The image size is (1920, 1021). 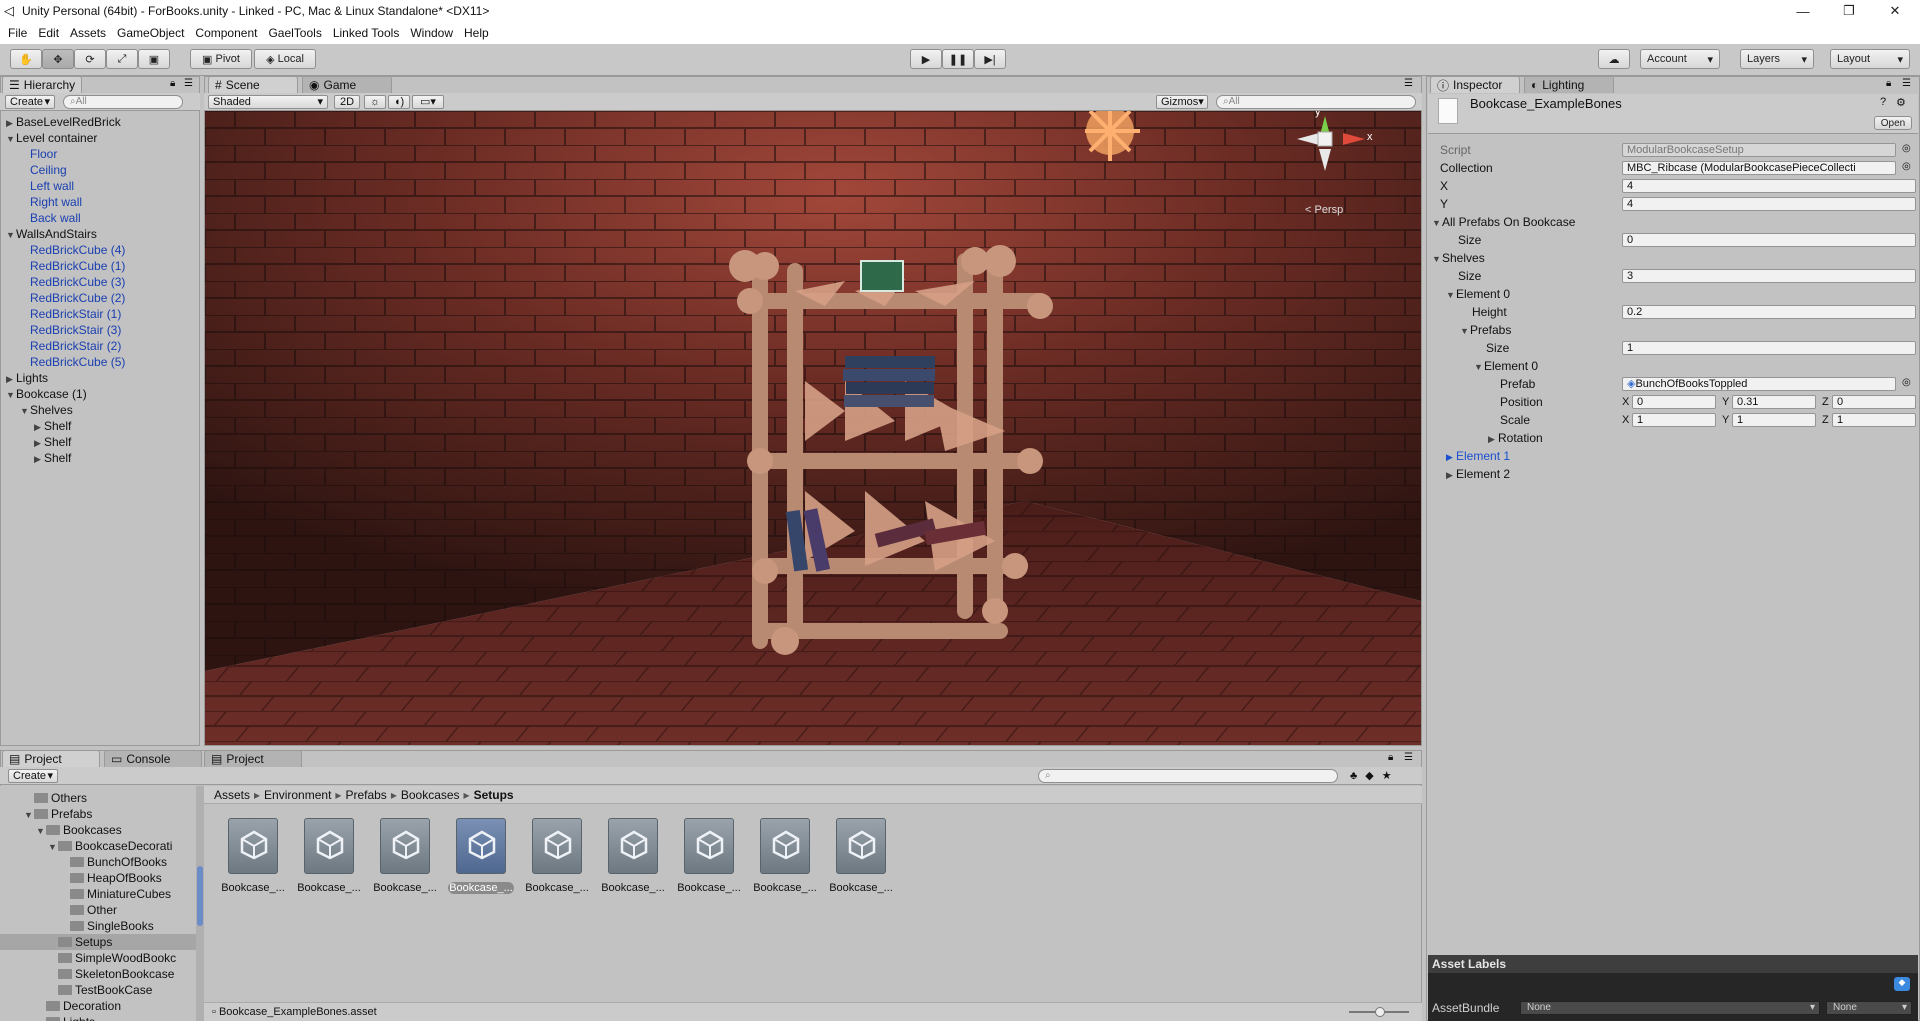 I want to click on tab-project: ▤ Project, so click(x=51, y=758).